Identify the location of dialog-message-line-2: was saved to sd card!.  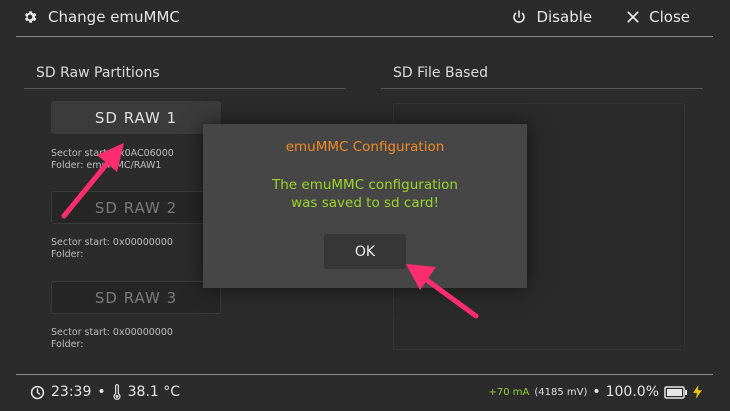
(365, 203).